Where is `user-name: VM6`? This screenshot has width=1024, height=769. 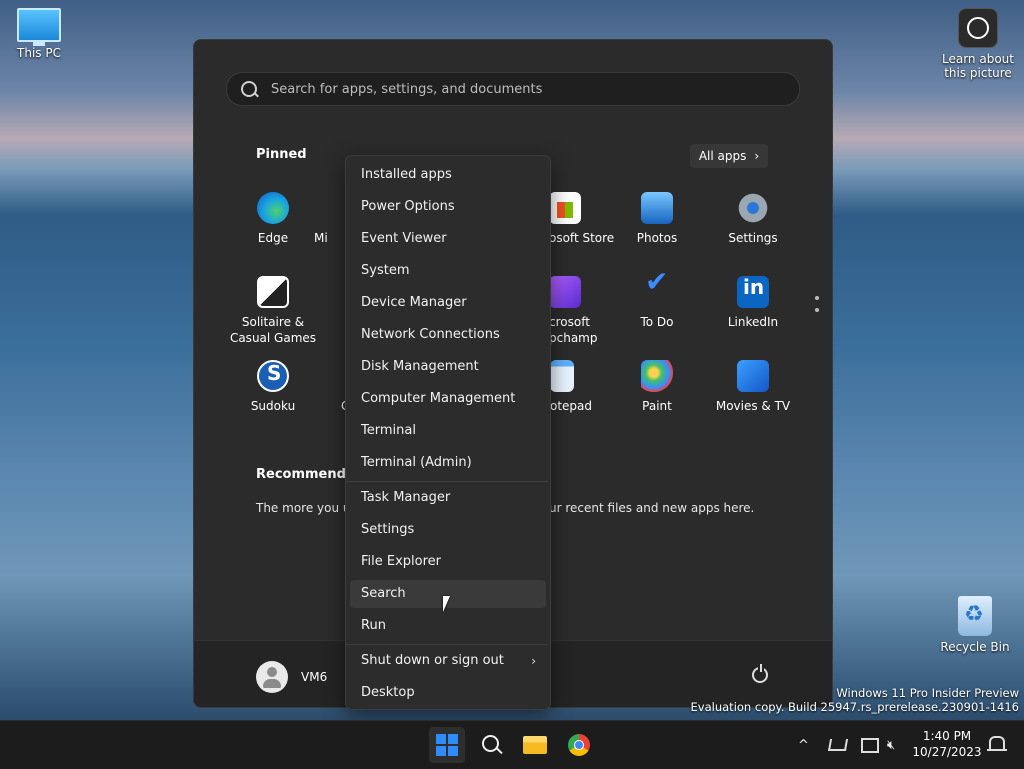
user-name: VM6 is located at coordinates (314, 677).